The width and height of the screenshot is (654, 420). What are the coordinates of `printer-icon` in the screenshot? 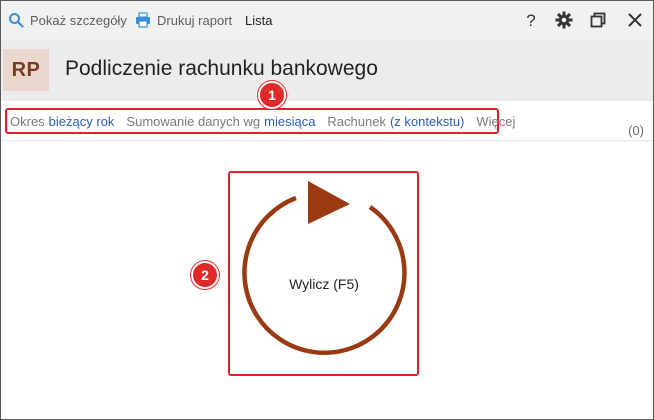 It's located at (143, 20).